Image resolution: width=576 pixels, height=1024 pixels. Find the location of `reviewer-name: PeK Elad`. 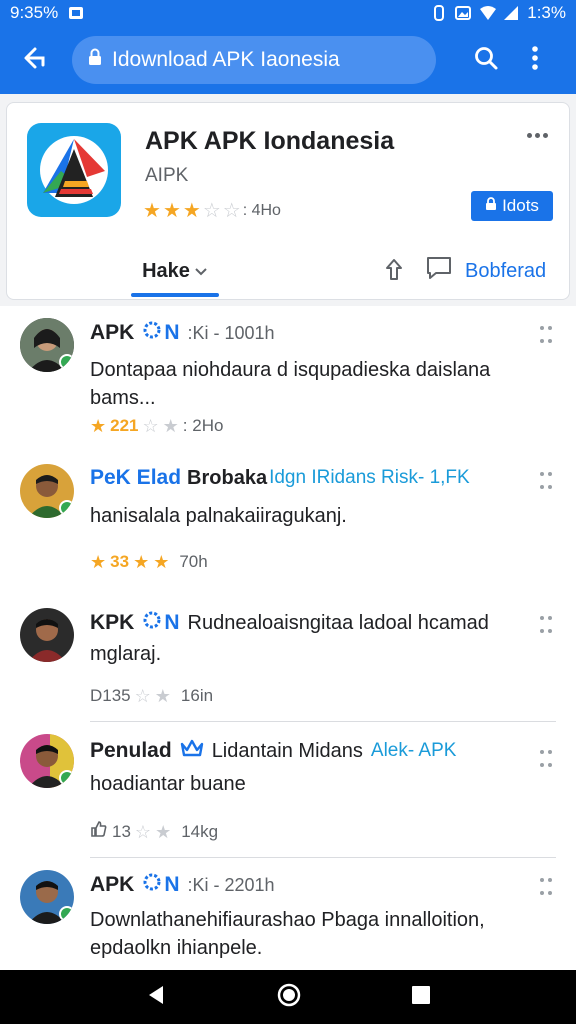

reviewer-name: PeK Elad is located at coordinates (135, 478).